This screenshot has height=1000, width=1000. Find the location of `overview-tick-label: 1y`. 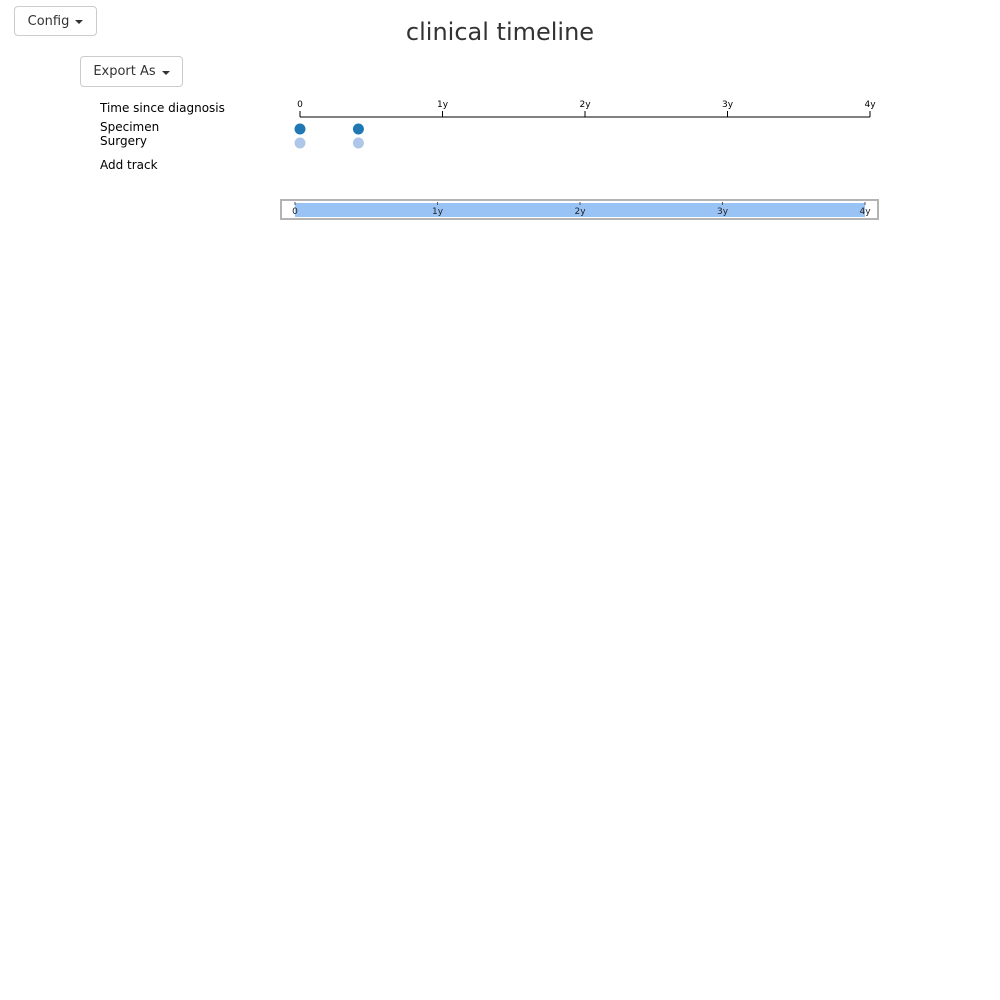

overview-tick-label: 1y is located at coordinates (438, 212).